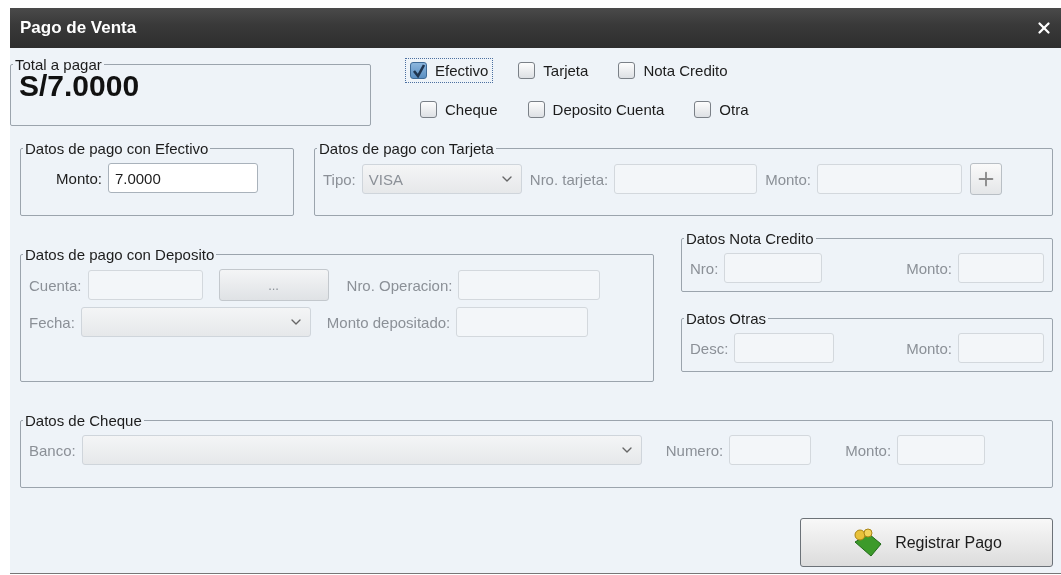  I want to click on checkmark-icon, so click(418, 70).